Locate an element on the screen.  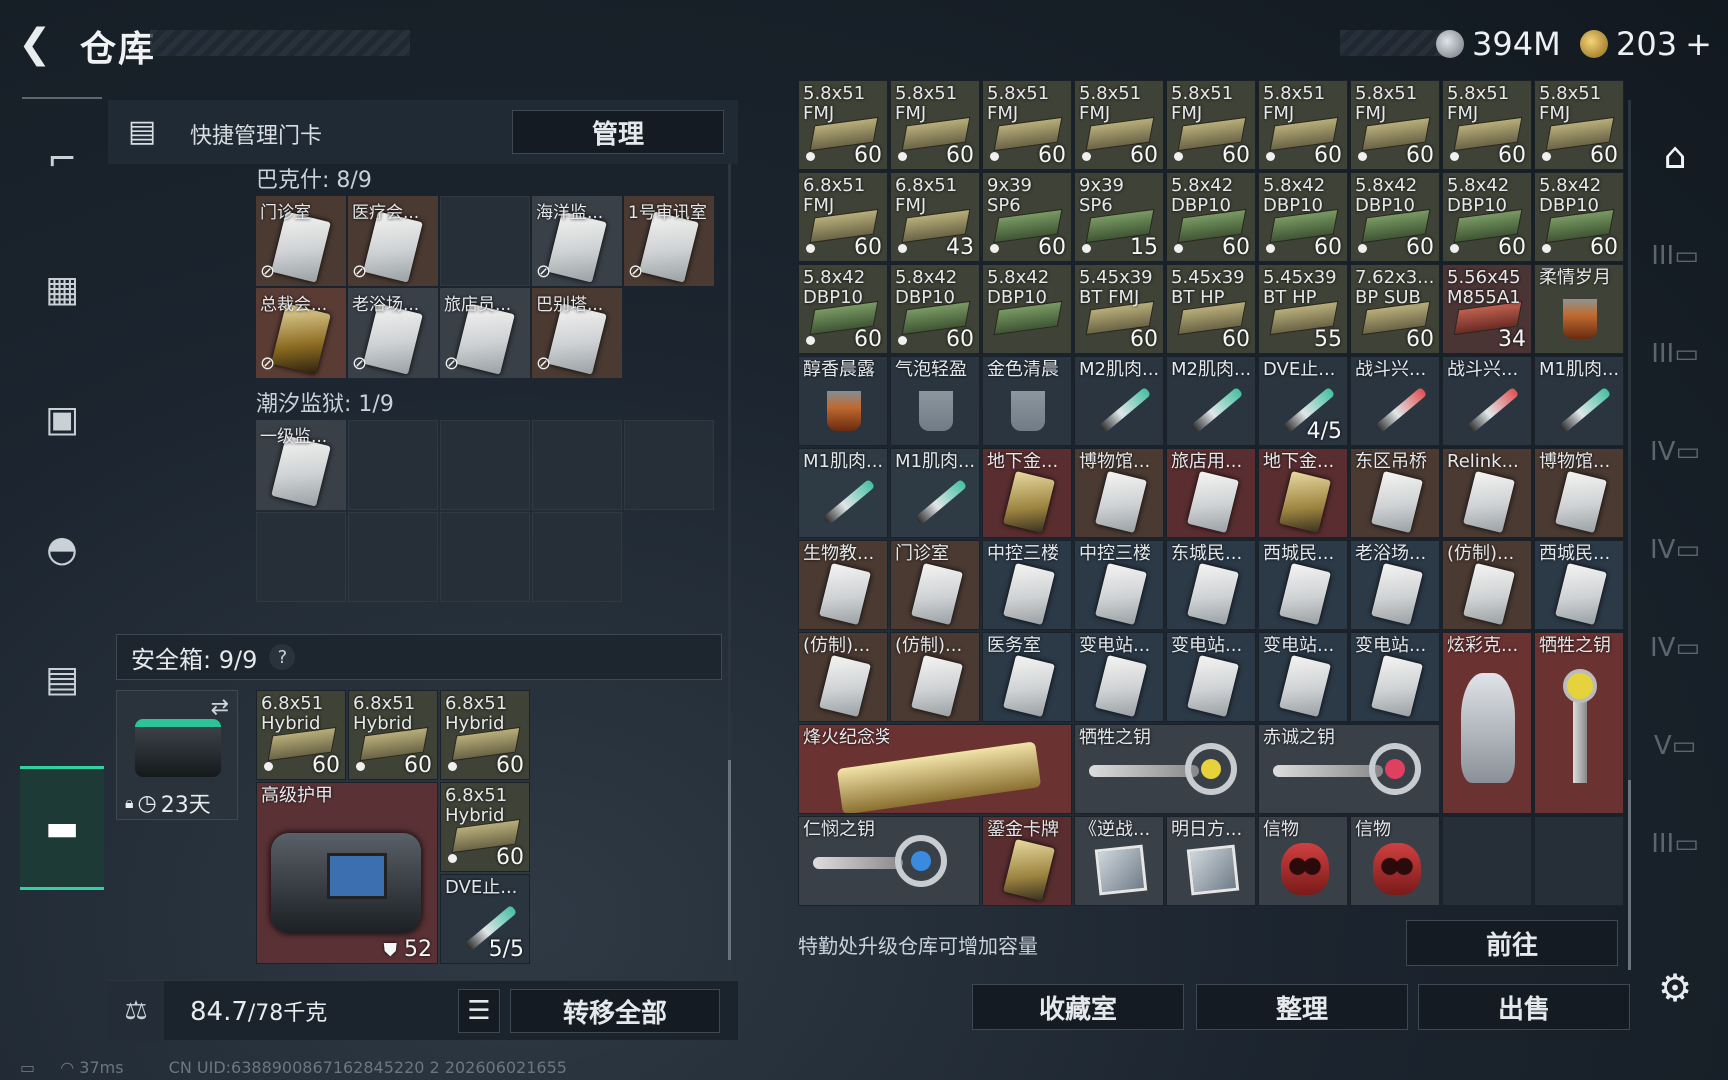
ammo-item: 5.45x39 BT HP 55 is located at coordinates (1303, 309).